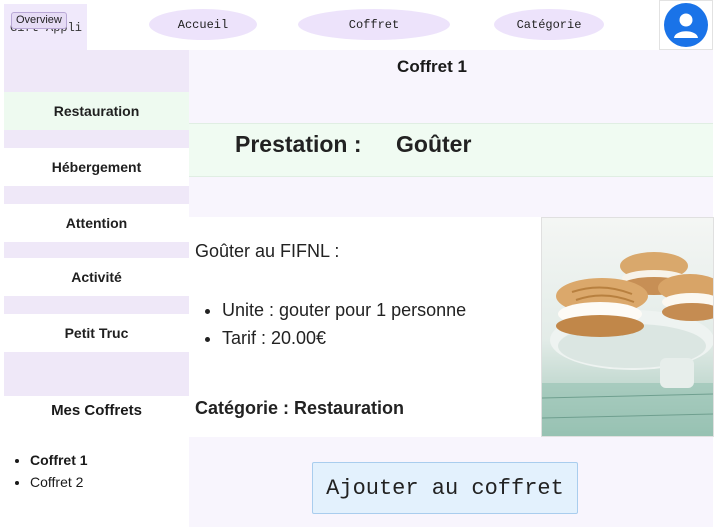  Describe the element at coordinates (203, 24) in the screenshot. I see `nav-accueil: Accueil` at that location.